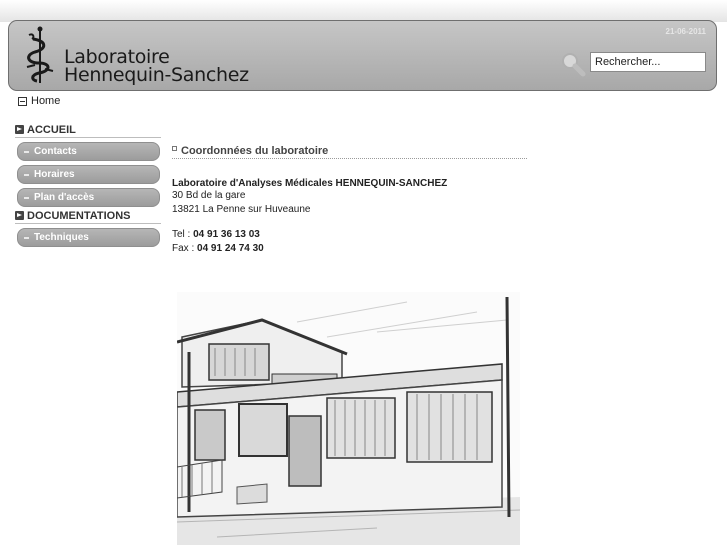 Image resolution: width=727 pixels, height=545 pixels. I want to click on nav-item-label: Horaires, so click(54, 174).